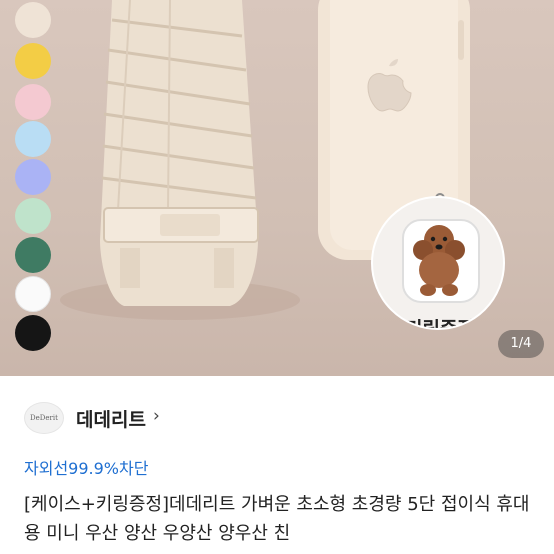 The height and width of the screenshot is (554, 554). I want to click on keyring-gift-sticker: 키링증정, so click(438, 263).